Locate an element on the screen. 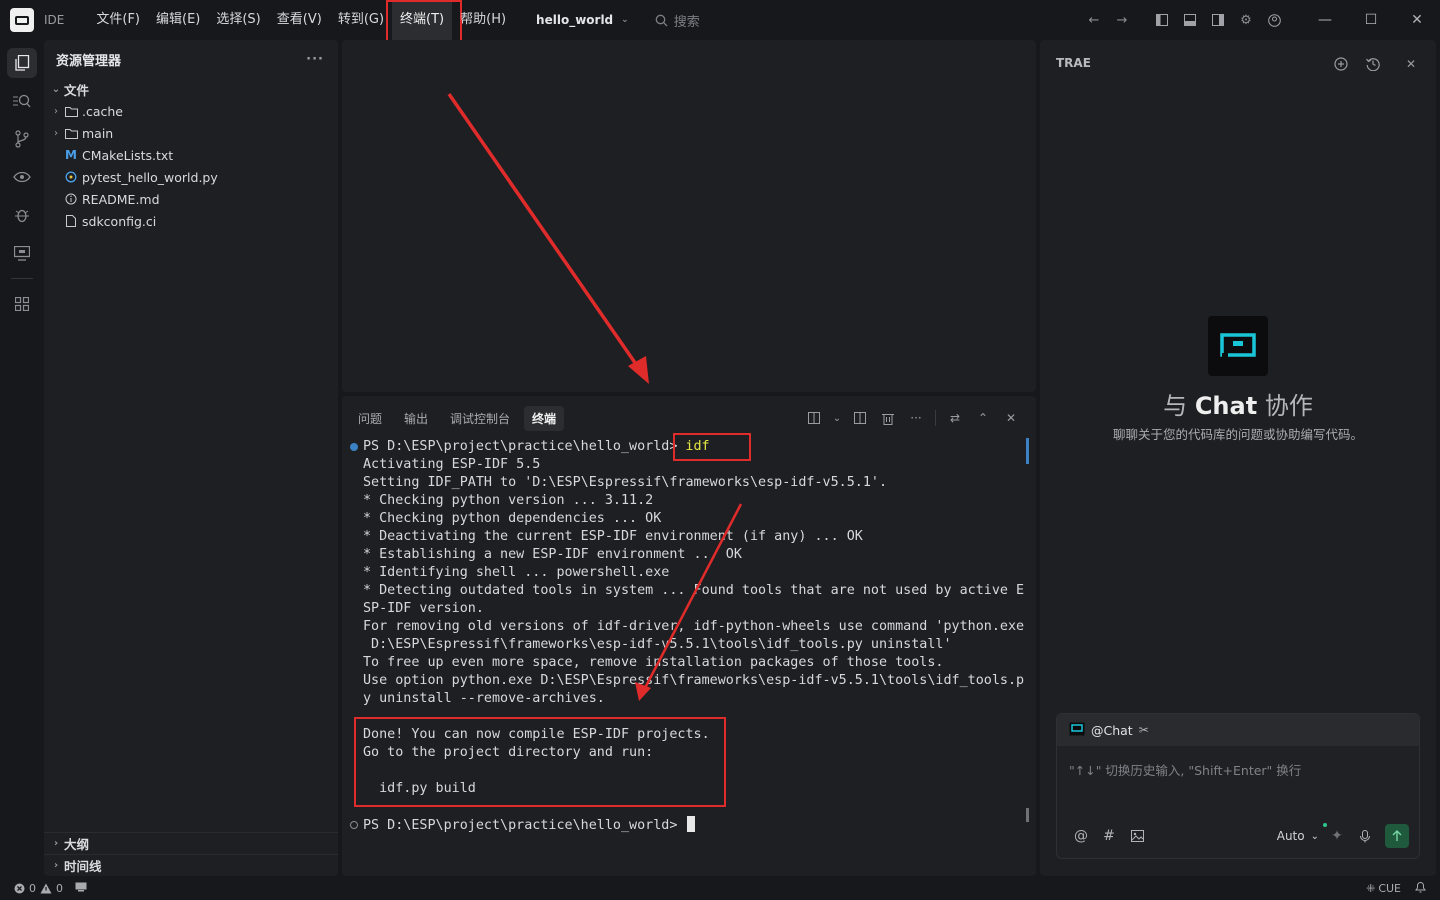  preview-button is located at coordinates (22, 177).